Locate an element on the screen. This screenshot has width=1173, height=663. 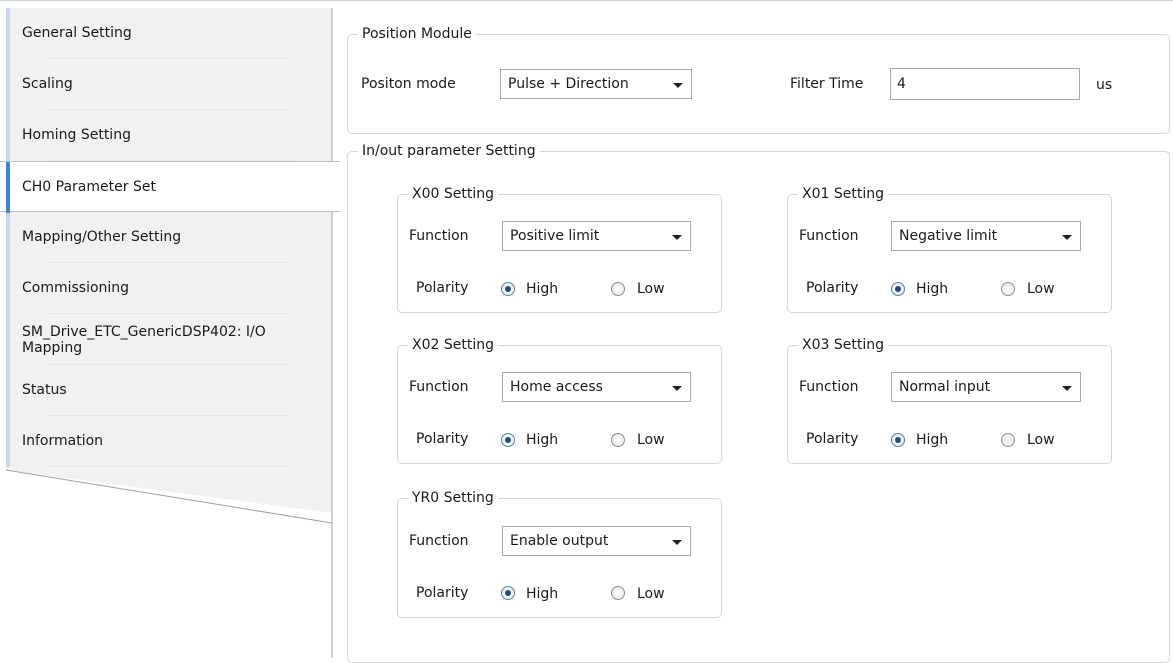
x00-polarity-low-label: Low is located at coordinates (651, 289).